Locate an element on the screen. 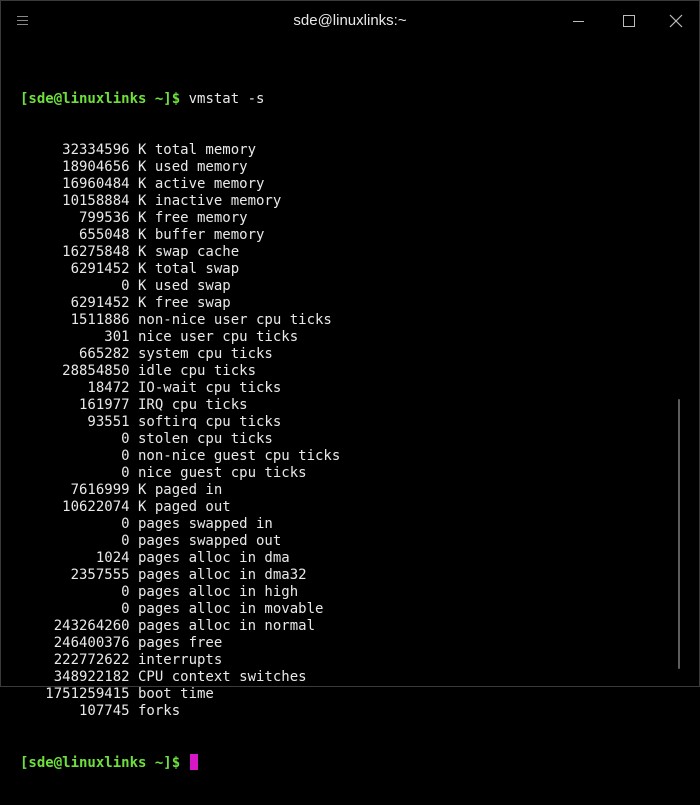  output-line: 18904656 K used memory is located at coordinates (134, 167).